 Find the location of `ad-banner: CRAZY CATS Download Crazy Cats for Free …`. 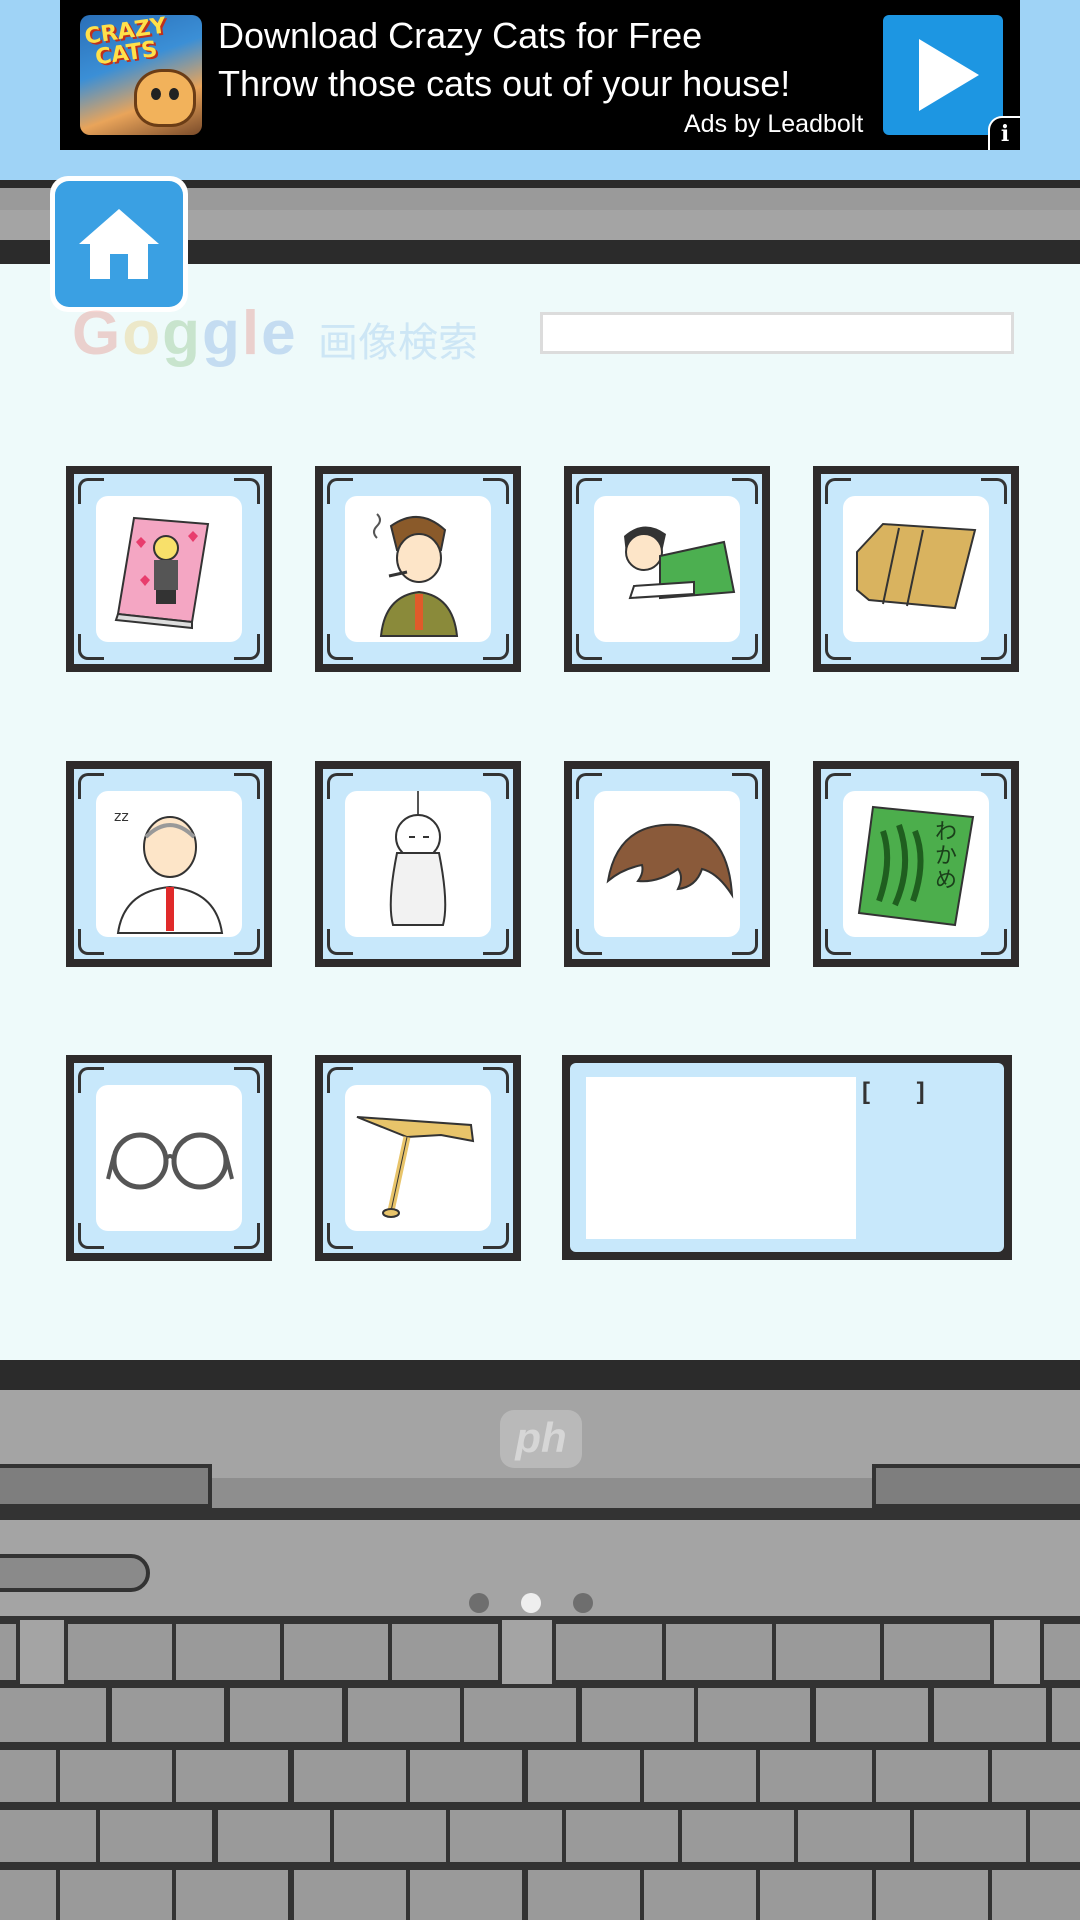

ad-banner: CRAZY CATS Download Crazy Cats for Free … is located at coordinates (540, 75).